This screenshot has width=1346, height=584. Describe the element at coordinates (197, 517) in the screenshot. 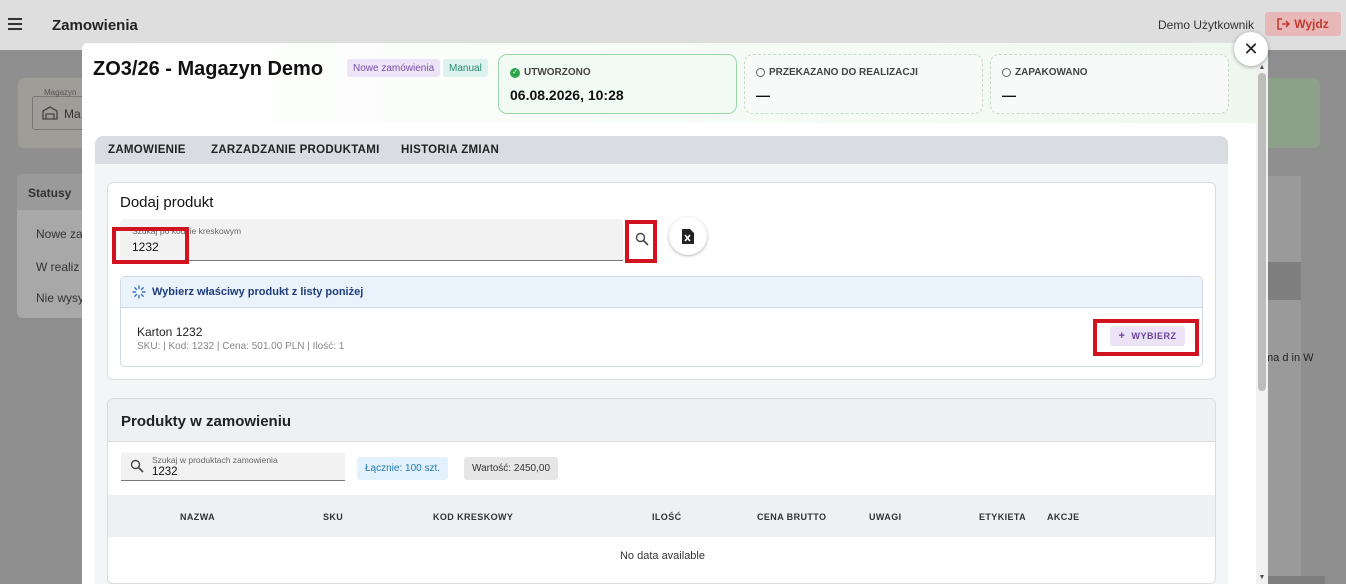

I see `column-header: NAZWA` at that location.